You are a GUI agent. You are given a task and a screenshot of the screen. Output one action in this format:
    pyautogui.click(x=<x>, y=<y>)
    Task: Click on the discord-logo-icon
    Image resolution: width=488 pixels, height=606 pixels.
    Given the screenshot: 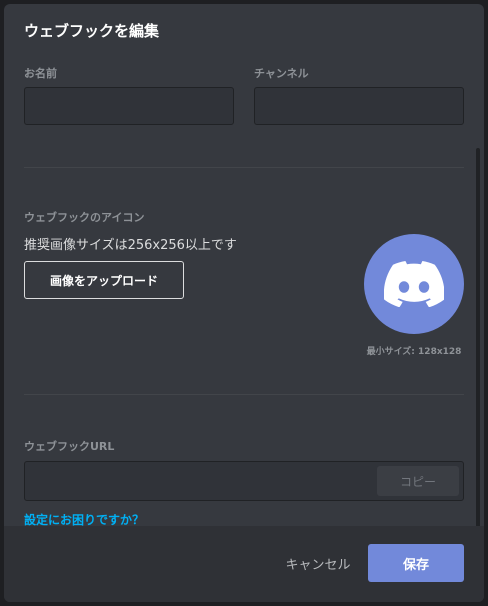 What is the action you would take?
    pyautogui.click(x=414, y=284)
    